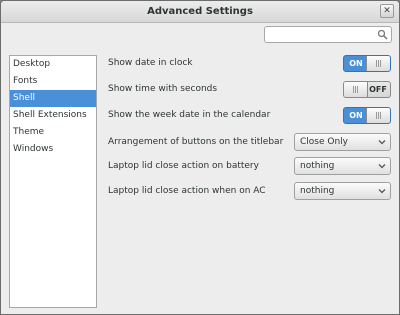 The image size is (400, 315). What do you see at coordinates (53, 64) in the screenshot?
I see `sidebar-item-desktop: Desktop` at bounding box center [53, 64].